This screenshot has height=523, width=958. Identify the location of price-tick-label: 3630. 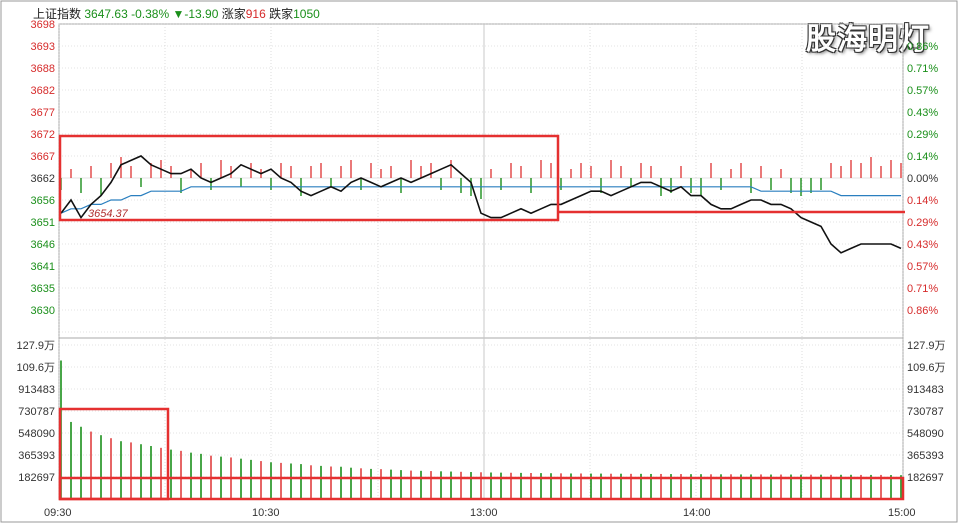
(43, 311).